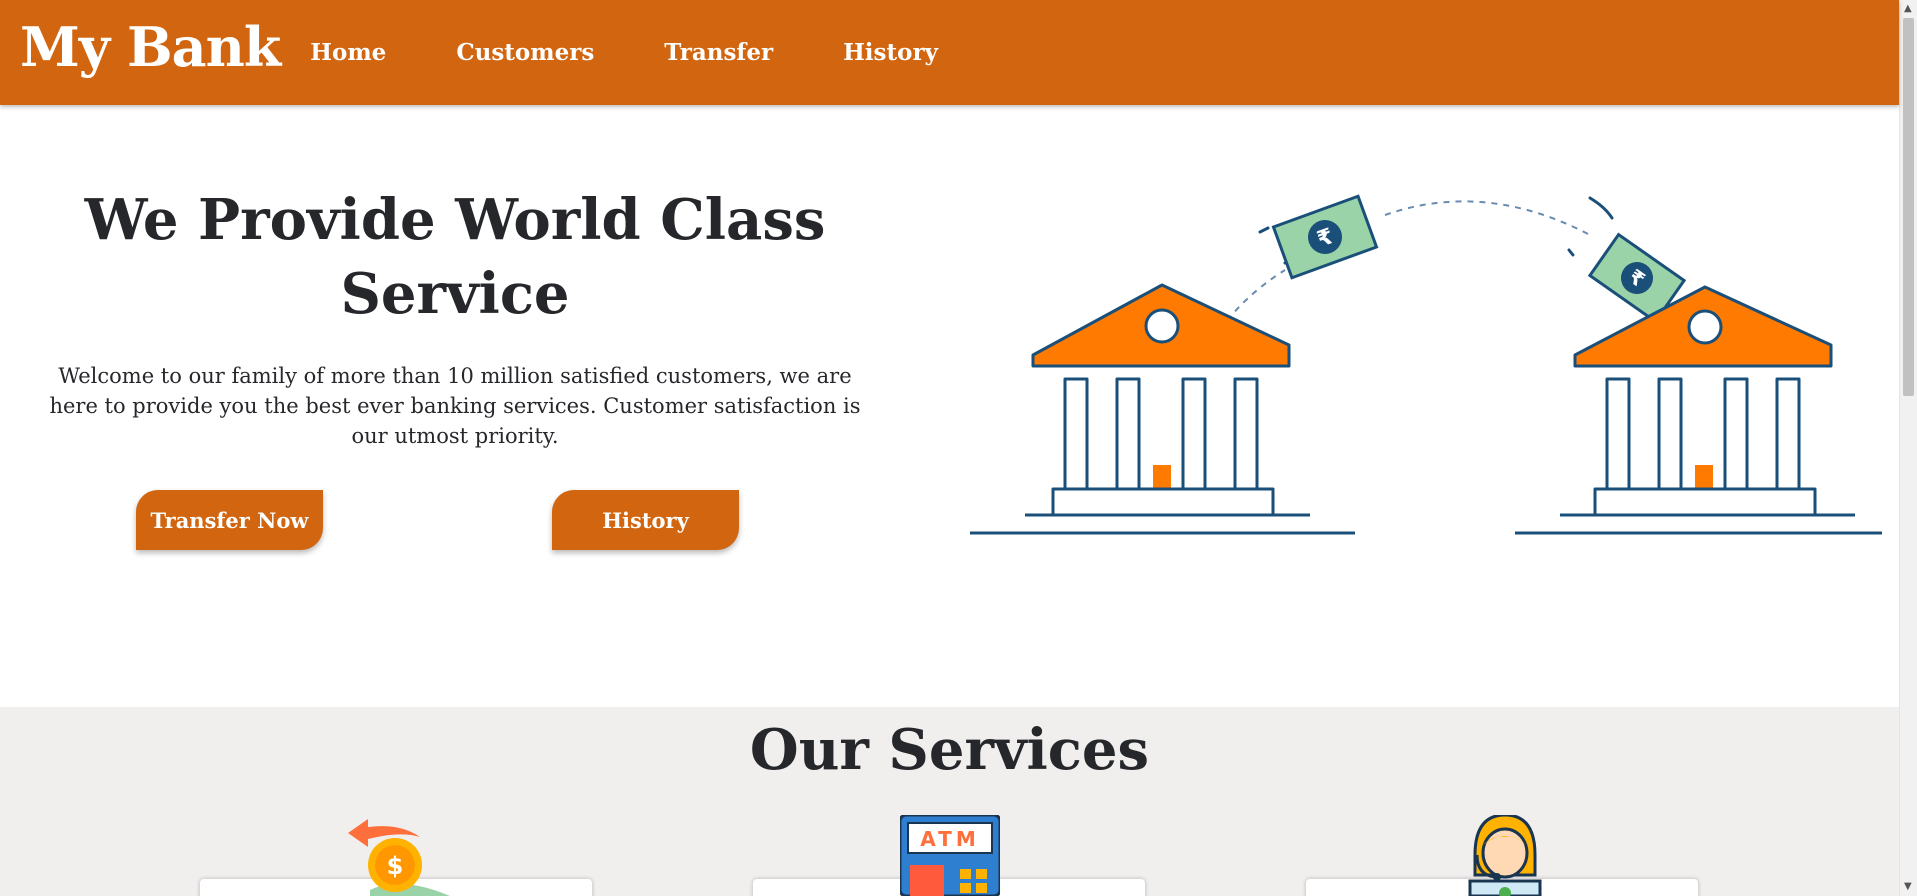  I want to click on nav-links: Home Customers Transfer History, so click(659, 52).